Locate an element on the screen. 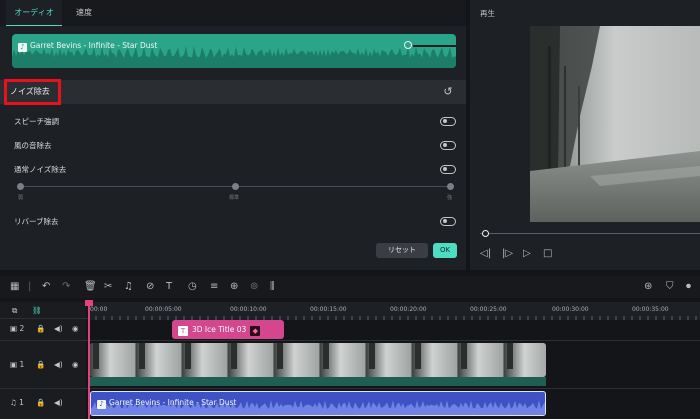 Image resolution: width=700 pixels, height=419 pixels. video-clip is located at coordinates (318, 360).